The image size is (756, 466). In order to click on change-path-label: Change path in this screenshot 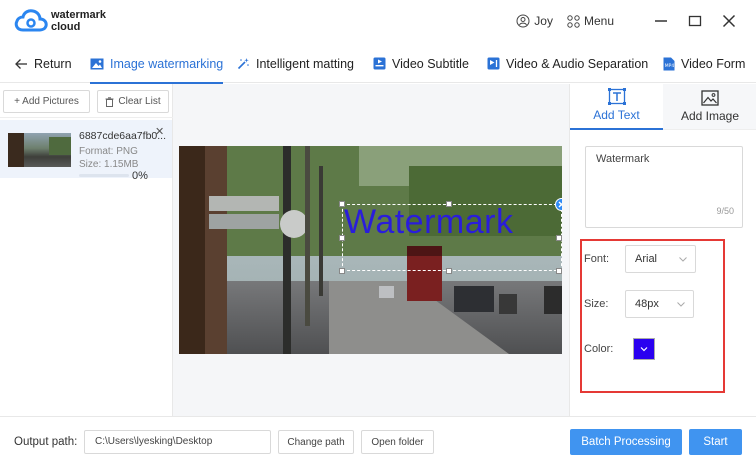, I will do `click(316, 442)`.